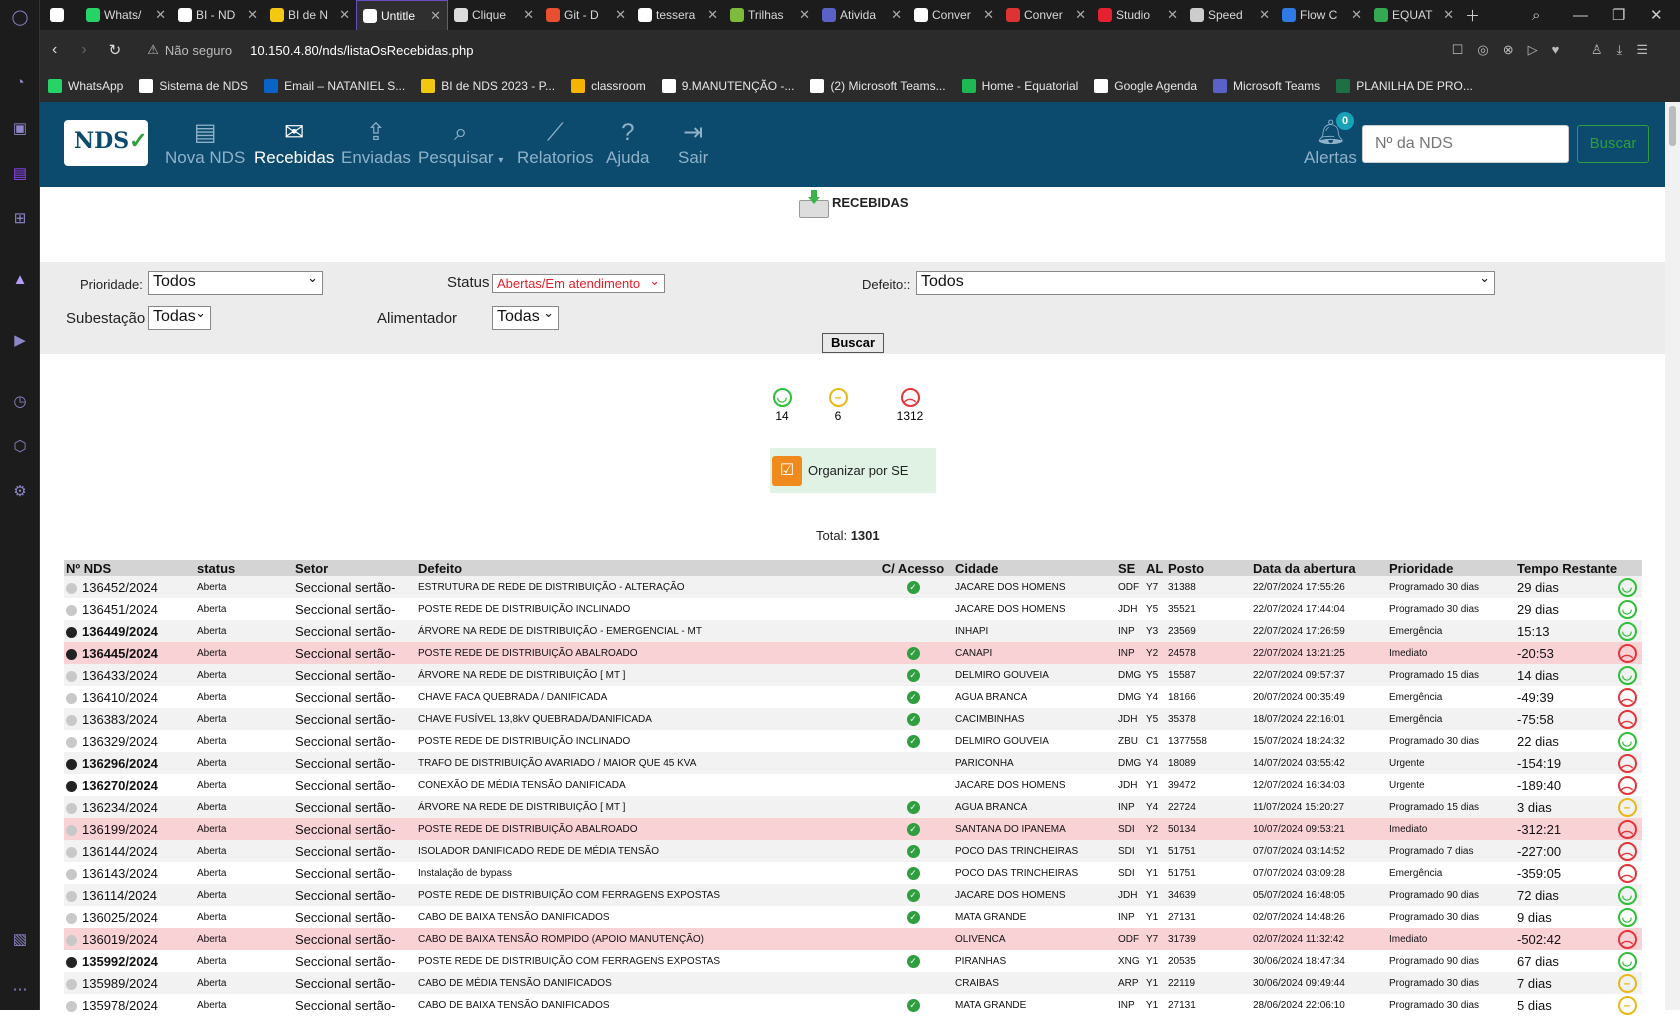 This screenshot has height=1016, width=1680. Describe the element at coordinates (115, 50) in the screenshot. I see `reload-icon: ↻` at that location.